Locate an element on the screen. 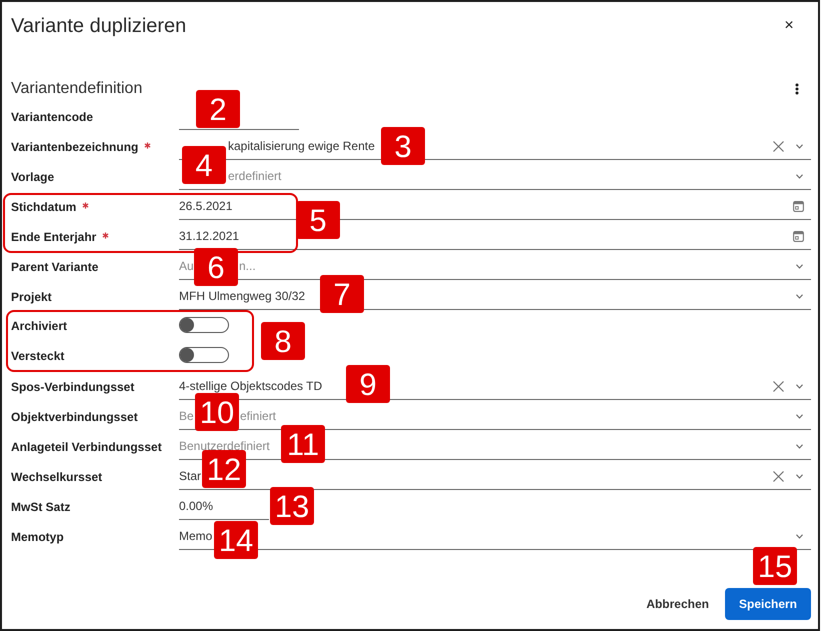 Image resolution: width=823 pixels, height=631 pixels. callout-number: 15 is located at coordinates (775, 566).